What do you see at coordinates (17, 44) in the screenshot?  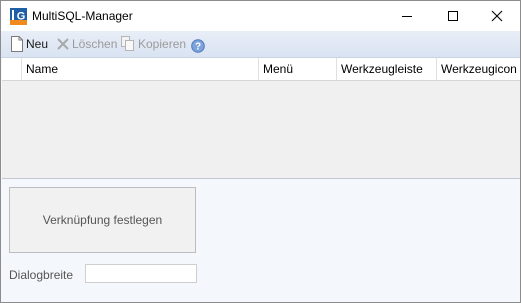 I see `new-document-icon` at bounding box center [17, 44].